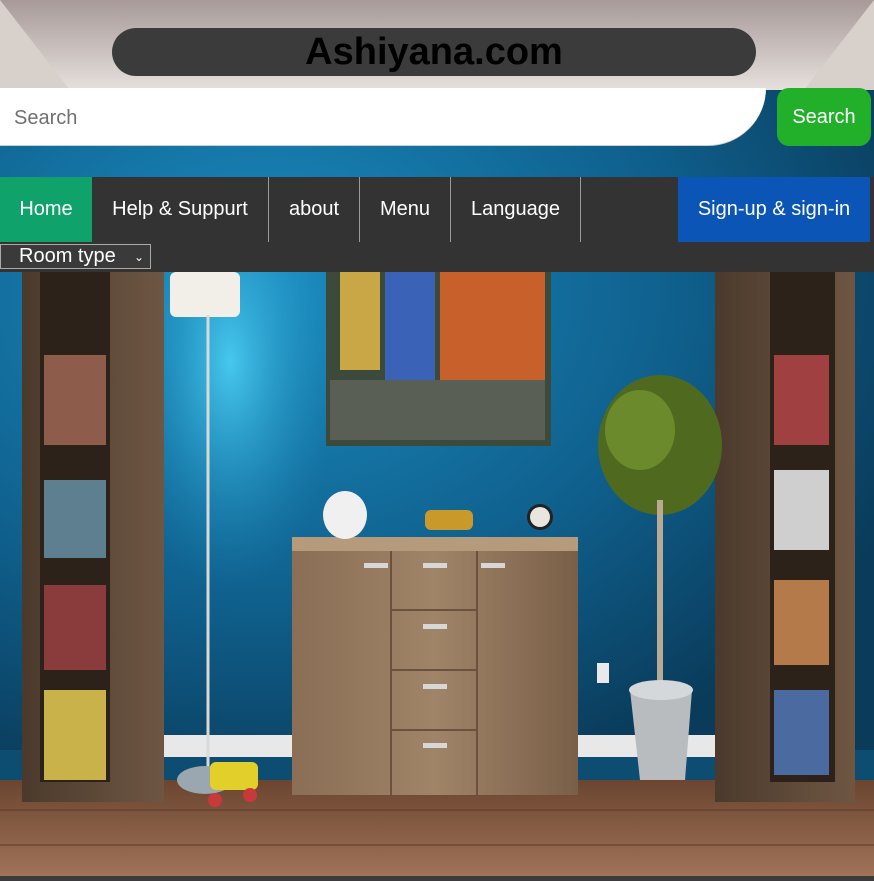 This screenshot has height=881, width=874. I want to click on nav-item-menu: Menu, so click(405, 209).